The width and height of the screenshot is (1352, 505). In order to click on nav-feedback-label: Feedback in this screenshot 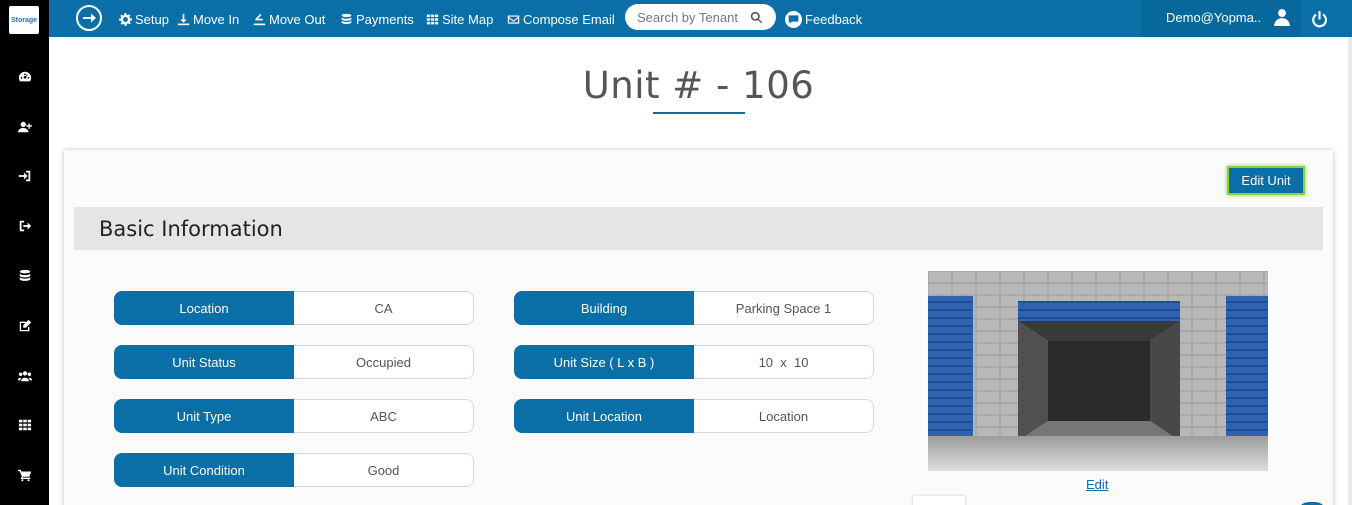, I will do `click(834, 19)`.